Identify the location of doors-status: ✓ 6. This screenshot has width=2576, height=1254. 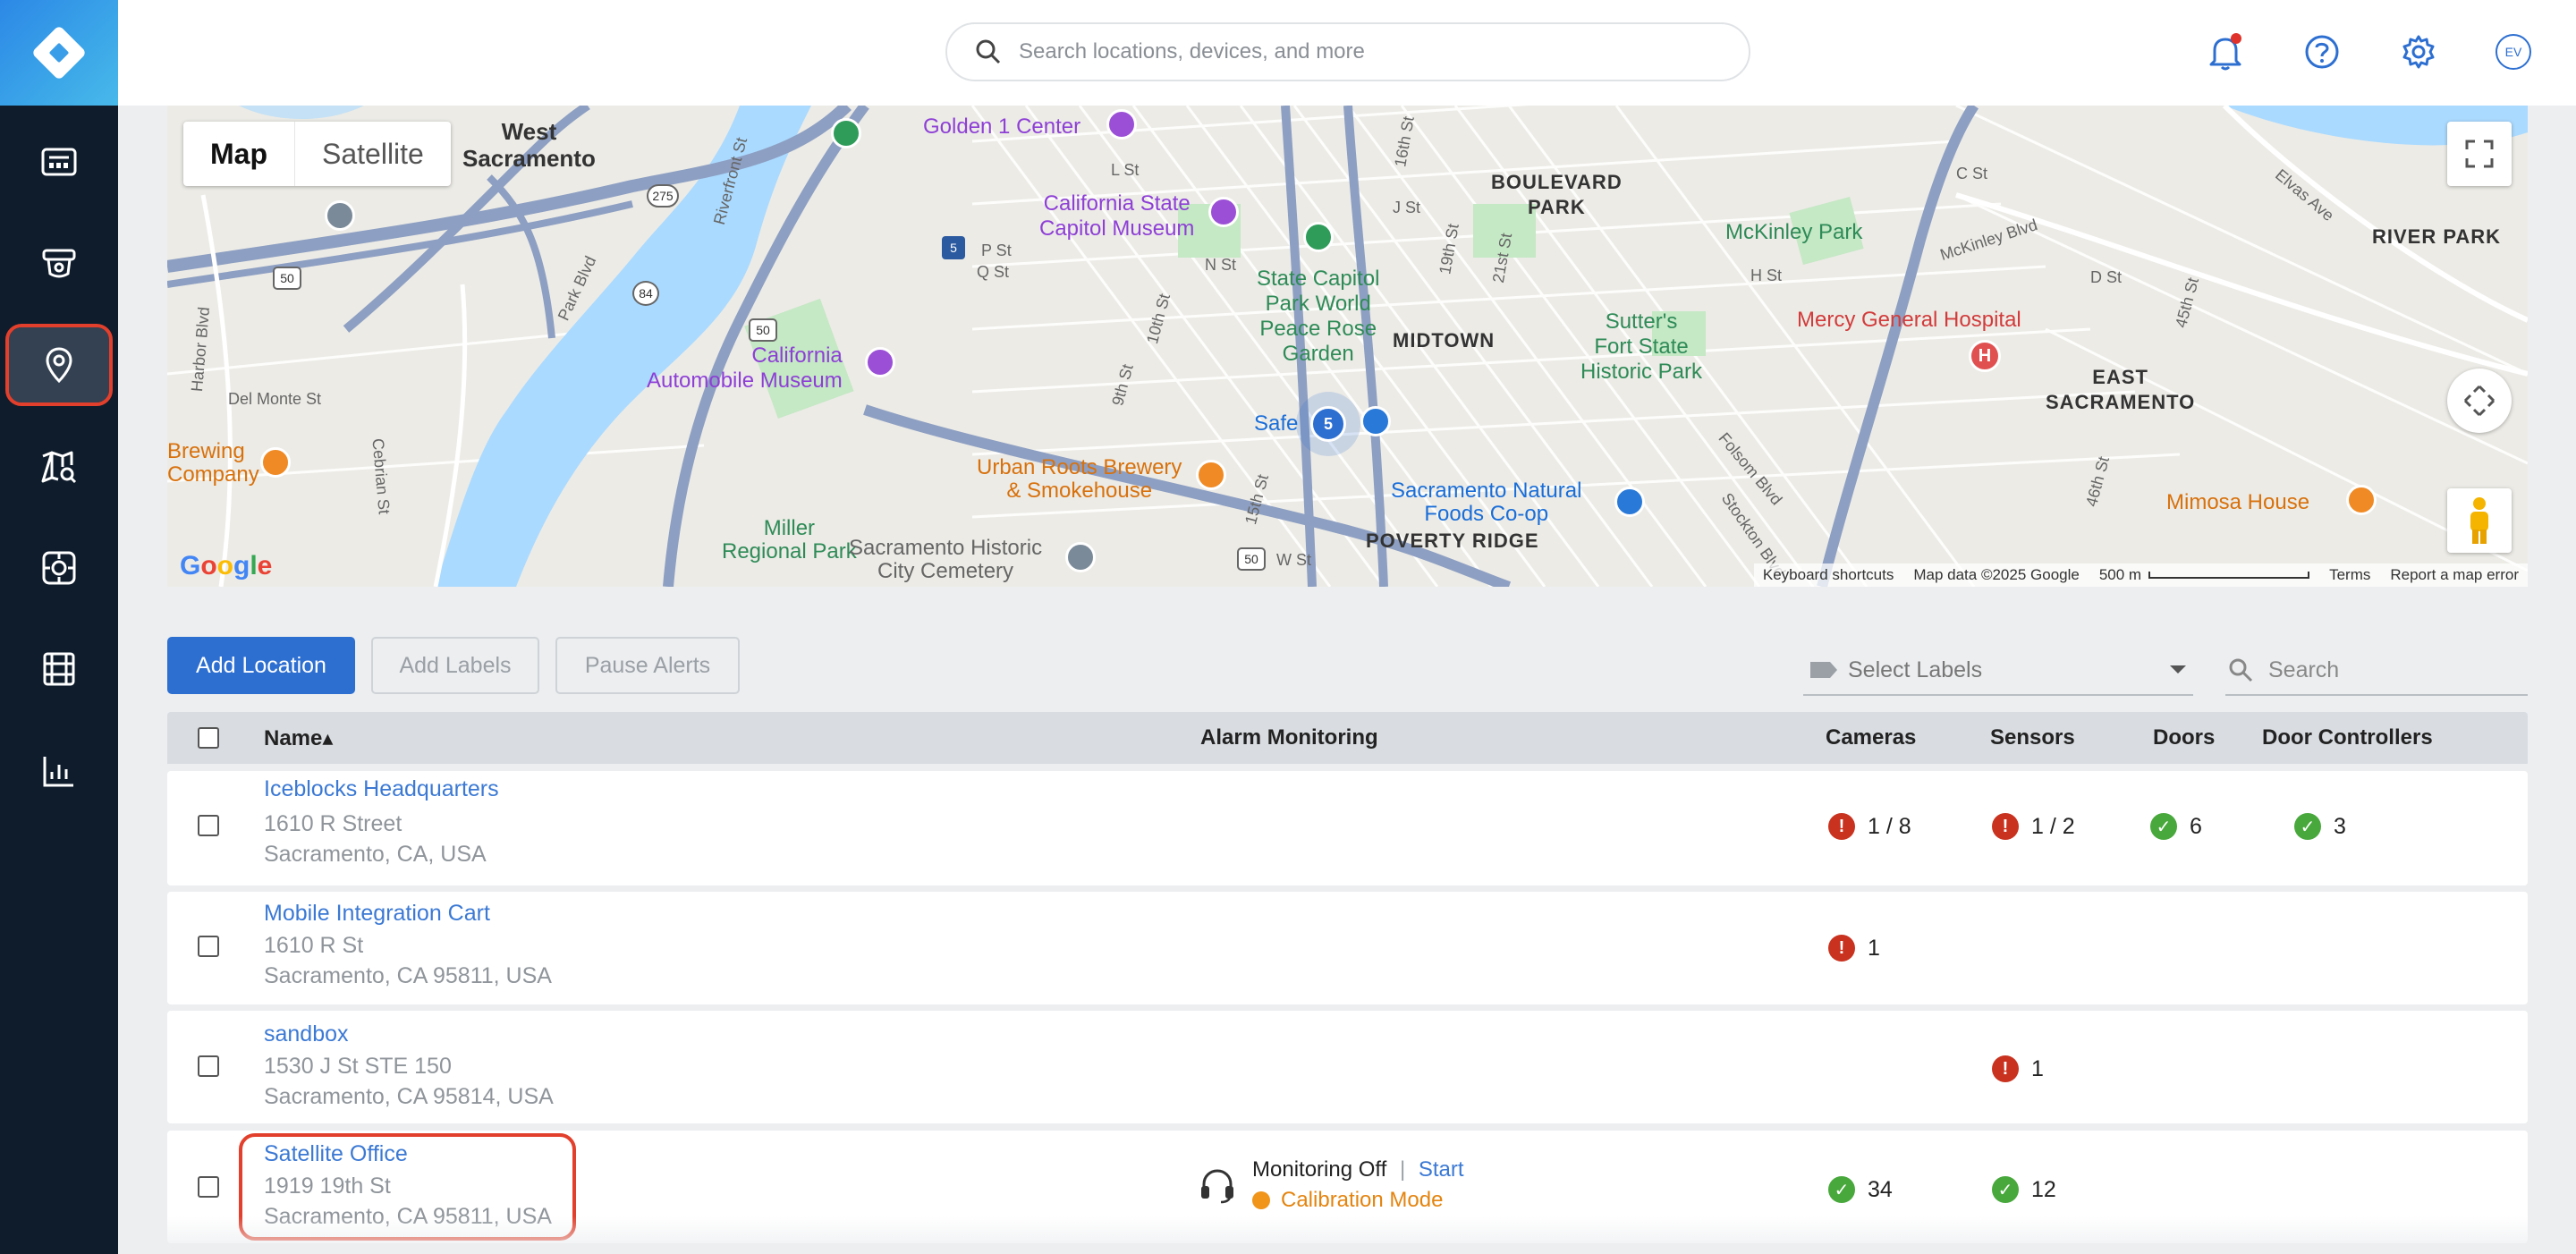
(2176, 826).